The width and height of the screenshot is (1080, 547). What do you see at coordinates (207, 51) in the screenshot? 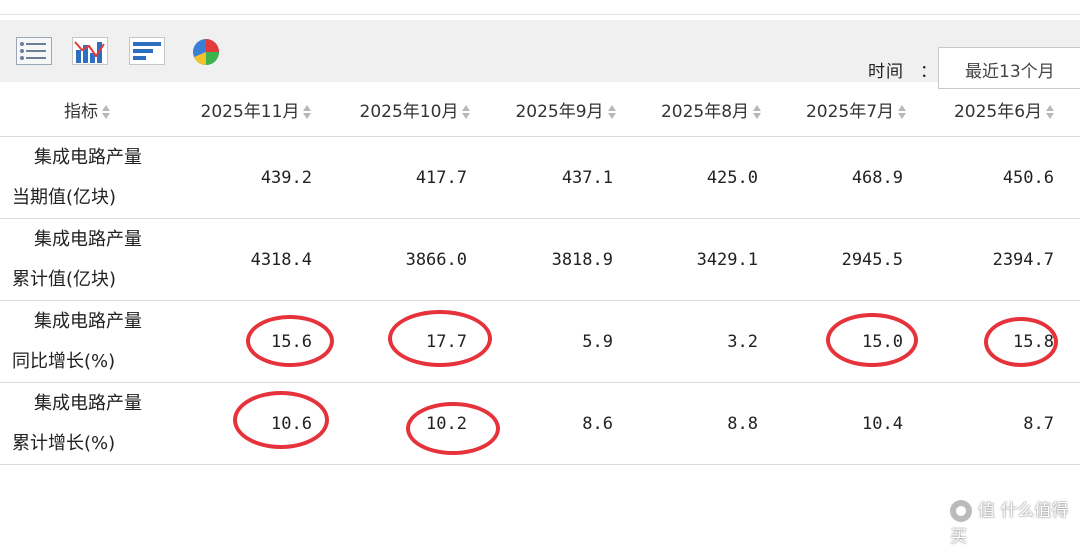
I see `pie-view-icon` at bounding box center [207, 51].